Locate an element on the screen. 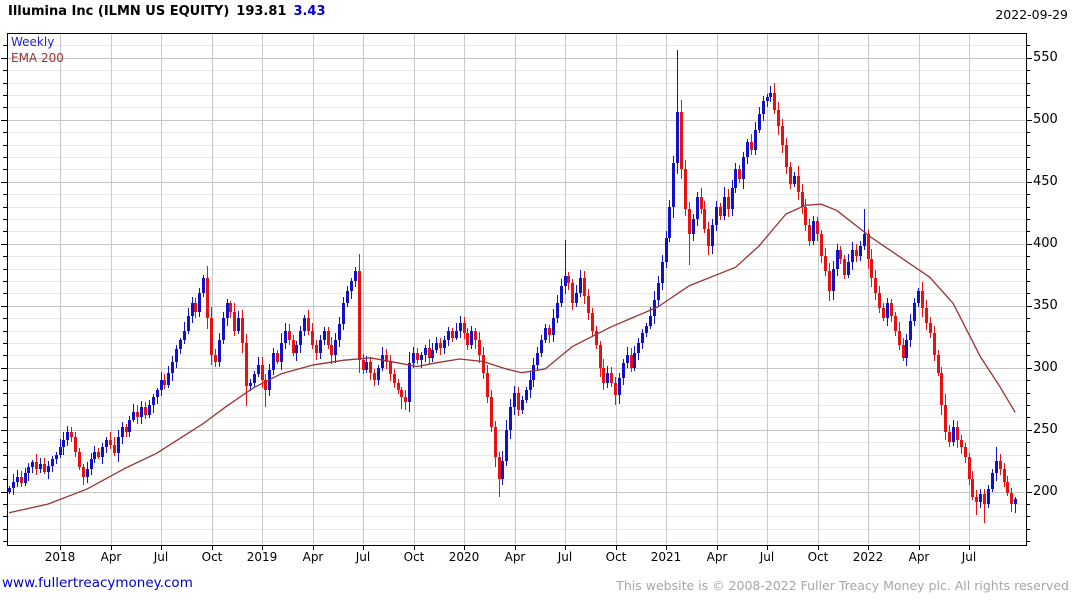 Image resolution: width=1075 pixels, height=600 pixels. website-link: www.fullertreacymoney.com is located at coordinates (97, 583).